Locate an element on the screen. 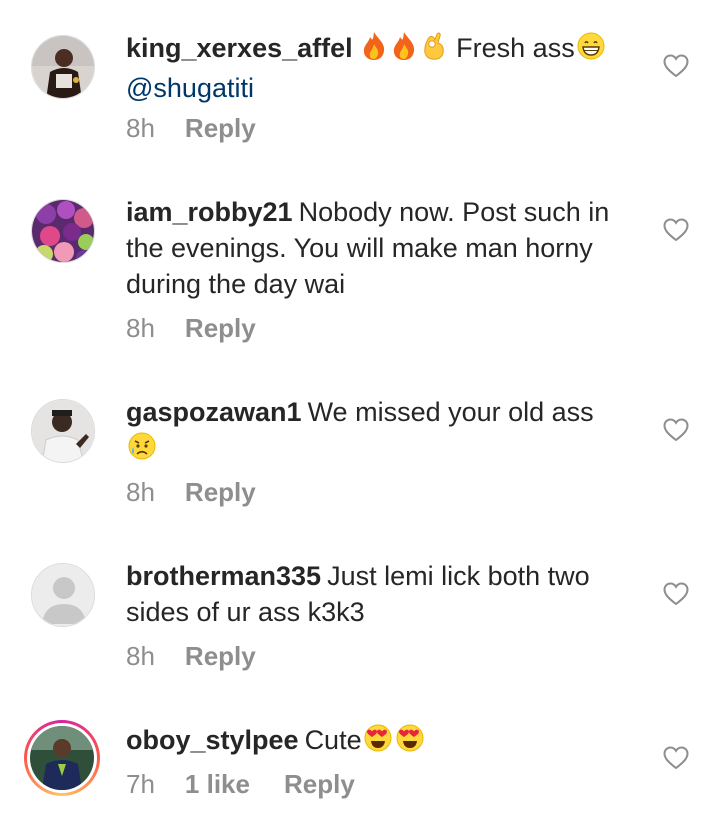  comment-username: iam_robby21 is located at coordinates (209, 212).